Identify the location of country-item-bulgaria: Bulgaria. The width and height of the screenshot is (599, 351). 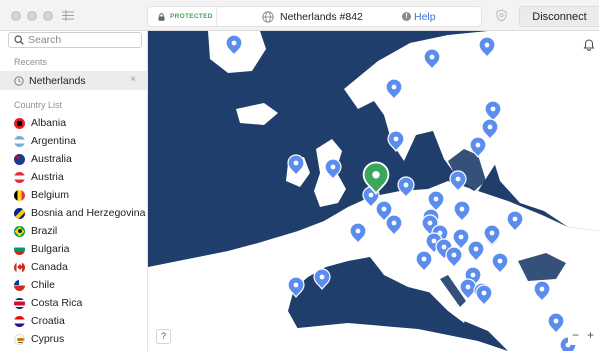
(73, 249).